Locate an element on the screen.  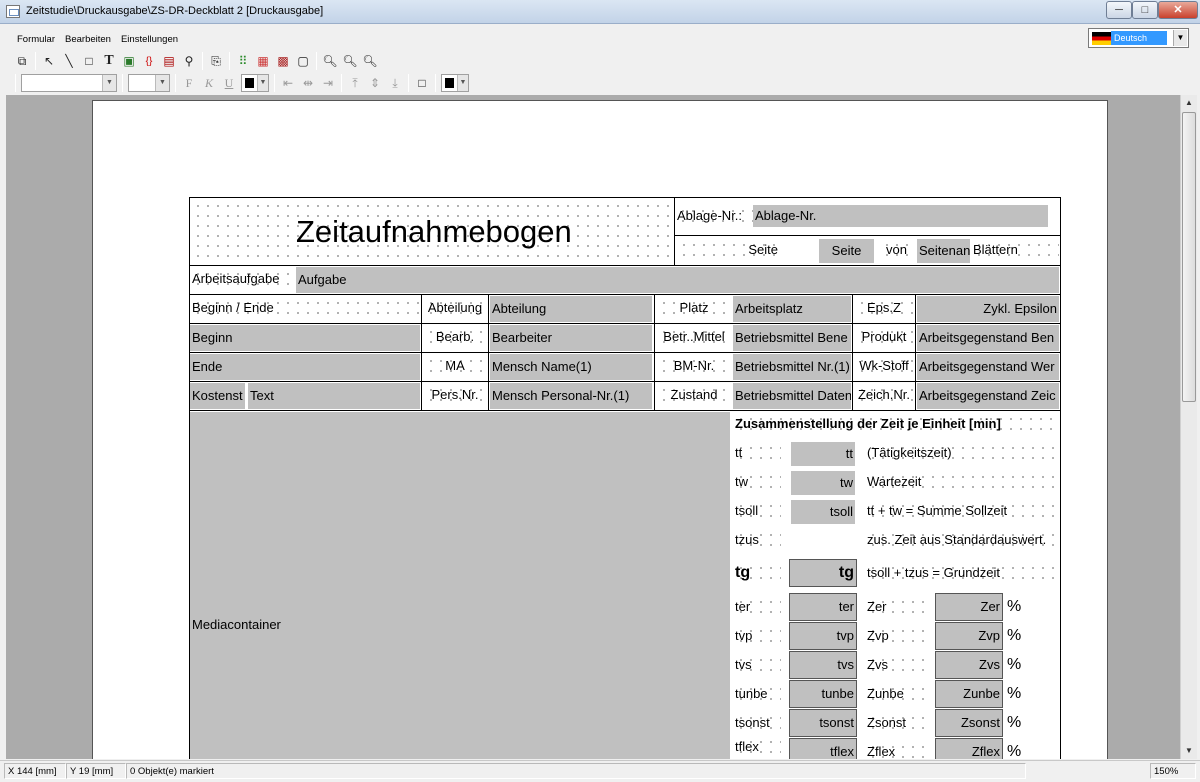
tsoll-label: tsoll is located at coordinates (757, 511).